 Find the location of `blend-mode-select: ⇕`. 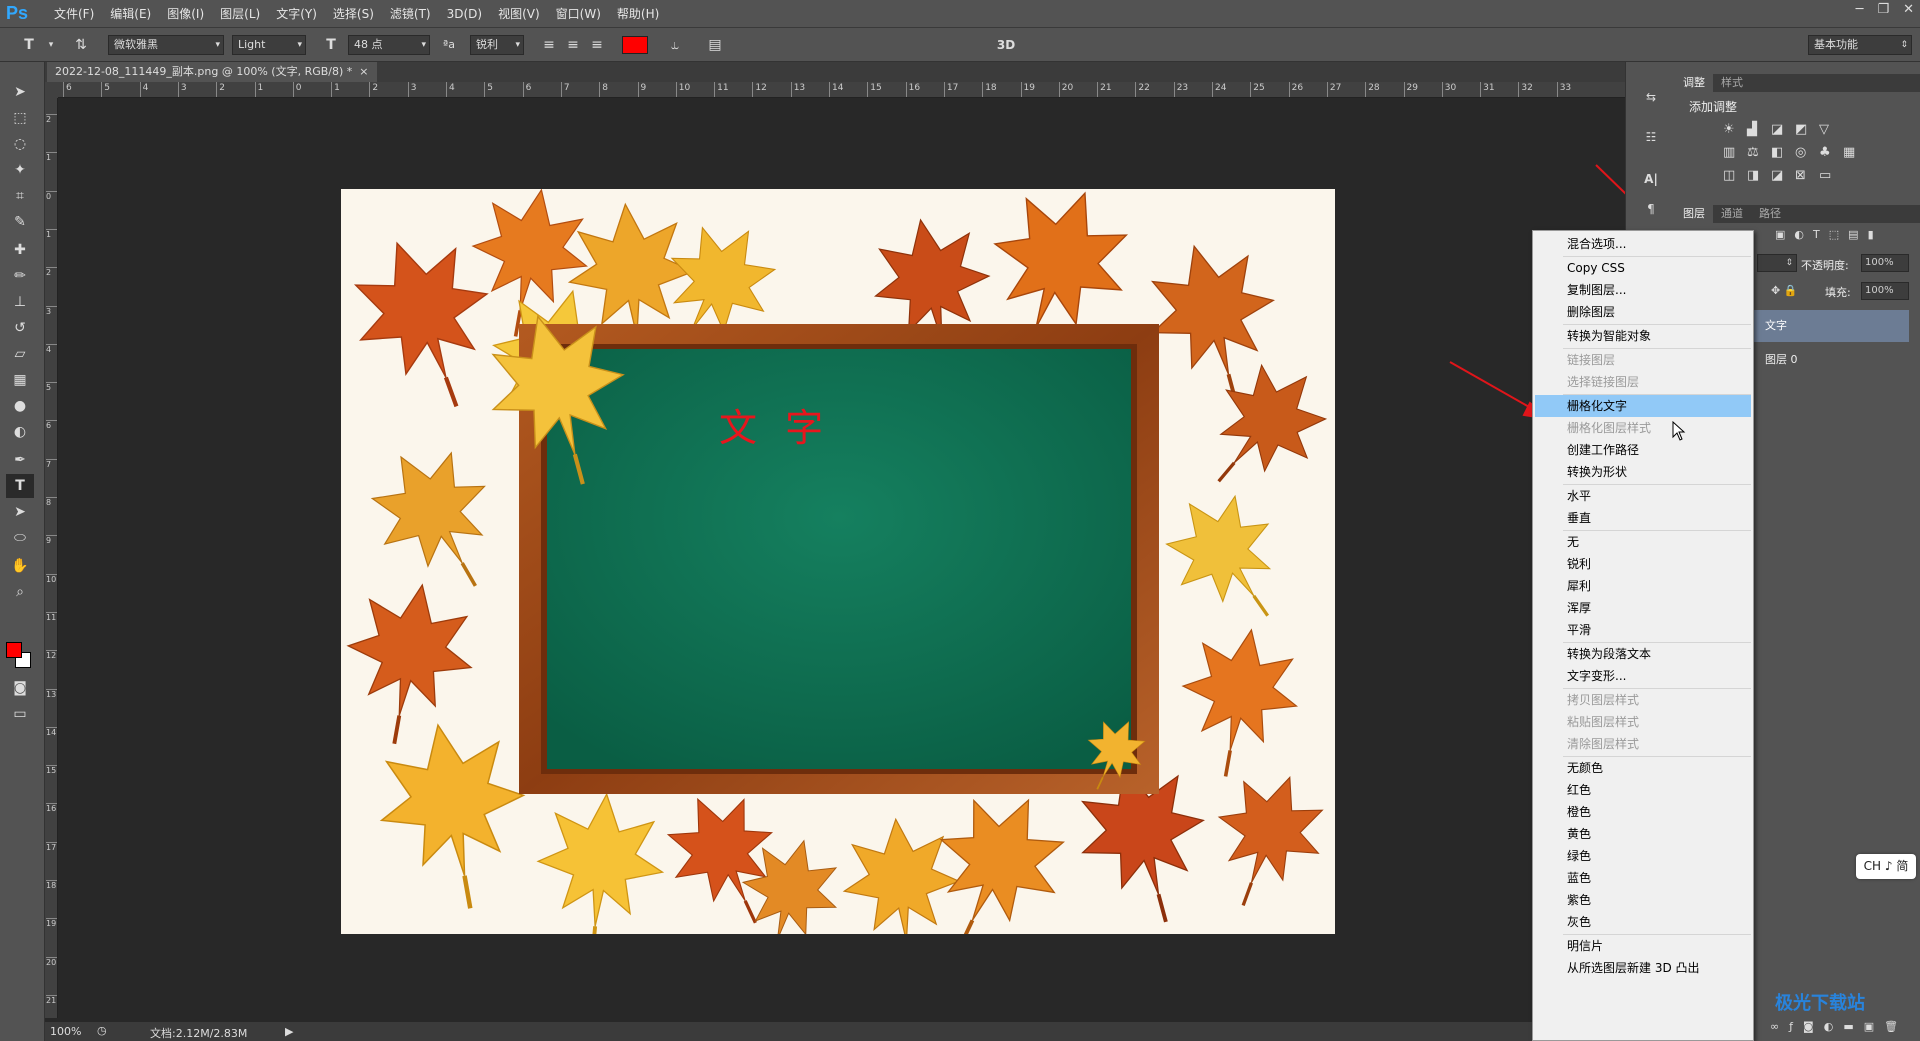

blend-mode-select: ⇕ is located at coordinates (1777, 263).